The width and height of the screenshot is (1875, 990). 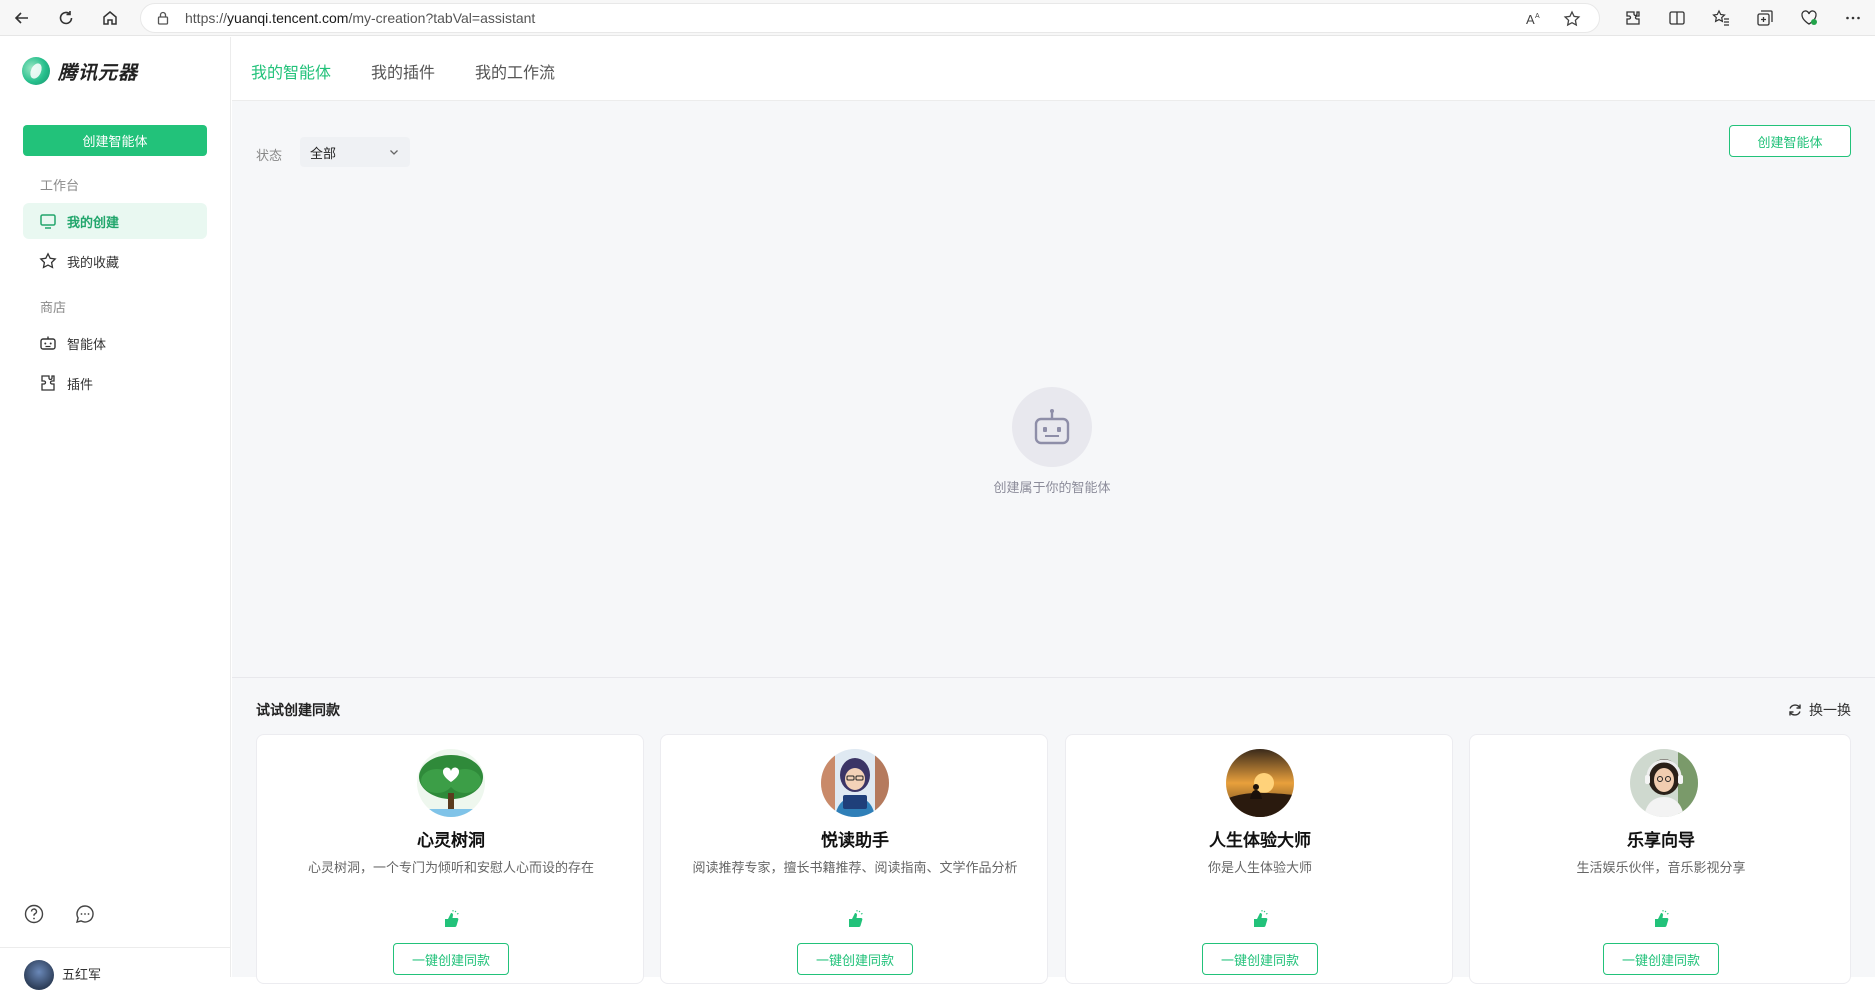 I want to click on back-icon, so click(x=22, y=18).